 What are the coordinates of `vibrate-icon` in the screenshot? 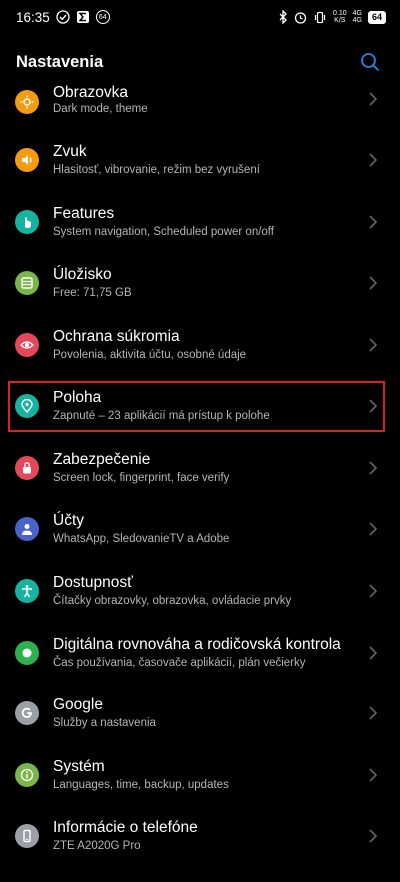 It's located at (320, 17).